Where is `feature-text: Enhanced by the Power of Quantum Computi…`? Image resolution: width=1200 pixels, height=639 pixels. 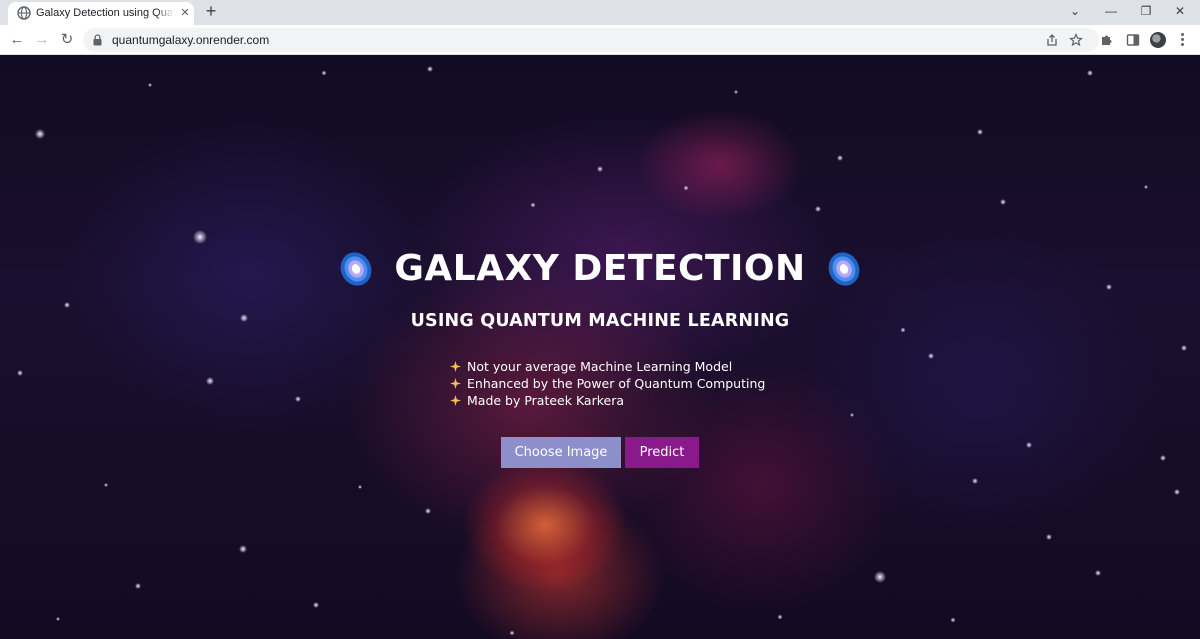 feature-text: Enhanced by the Power of Quantum Computi… is located at coordinates (616, 383).